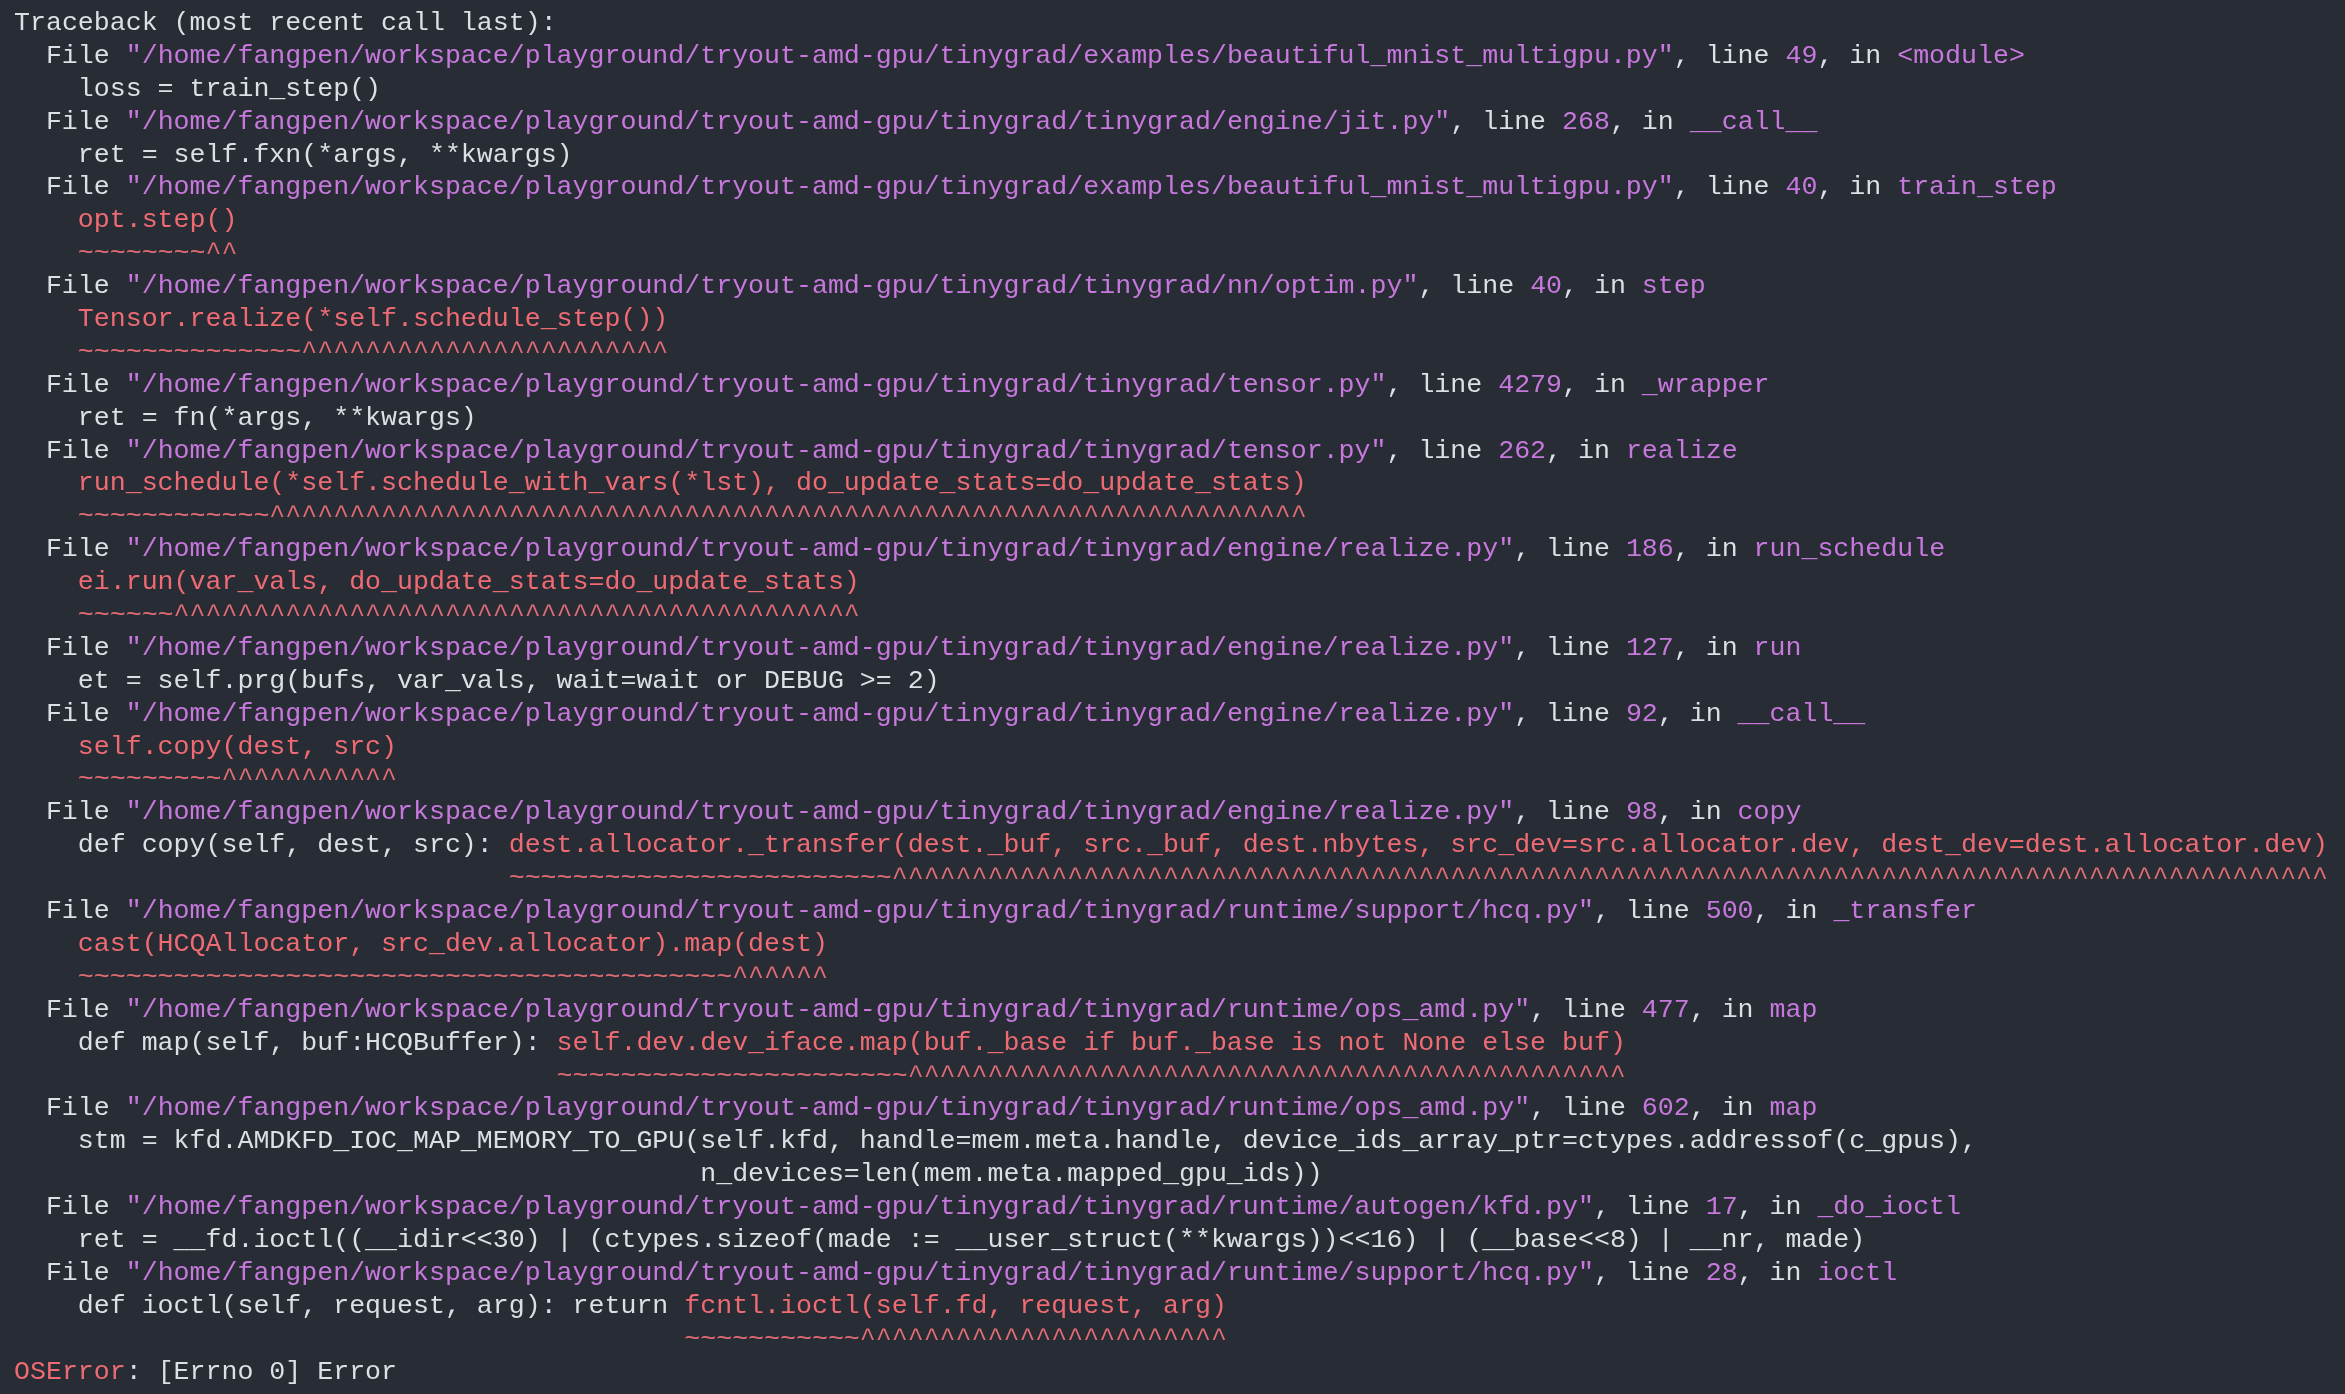  Describe the element at coordinates (1649, 647) in the screenshot. I see `line-number: 127` at that location.